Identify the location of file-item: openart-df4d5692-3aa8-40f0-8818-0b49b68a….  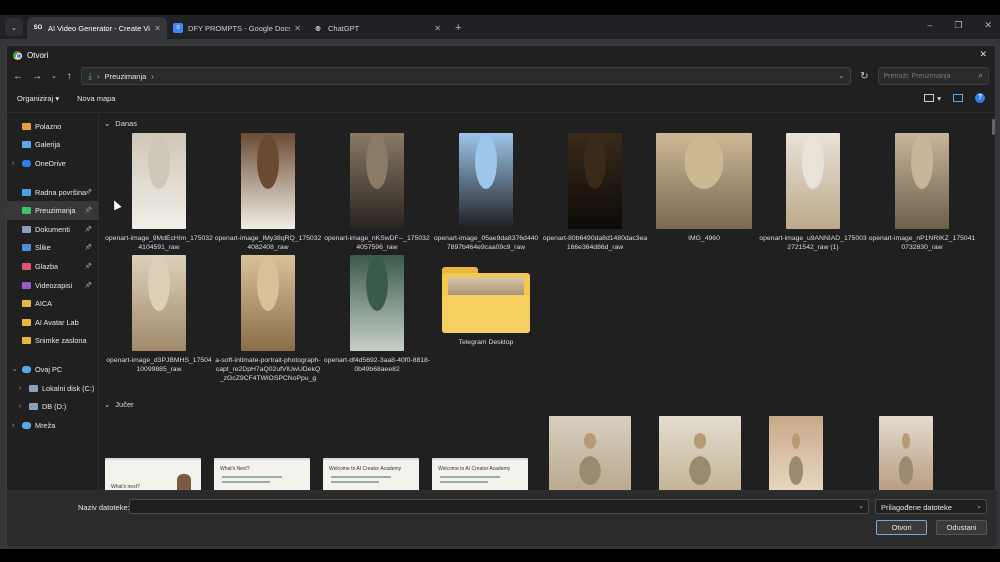
(377, 314).